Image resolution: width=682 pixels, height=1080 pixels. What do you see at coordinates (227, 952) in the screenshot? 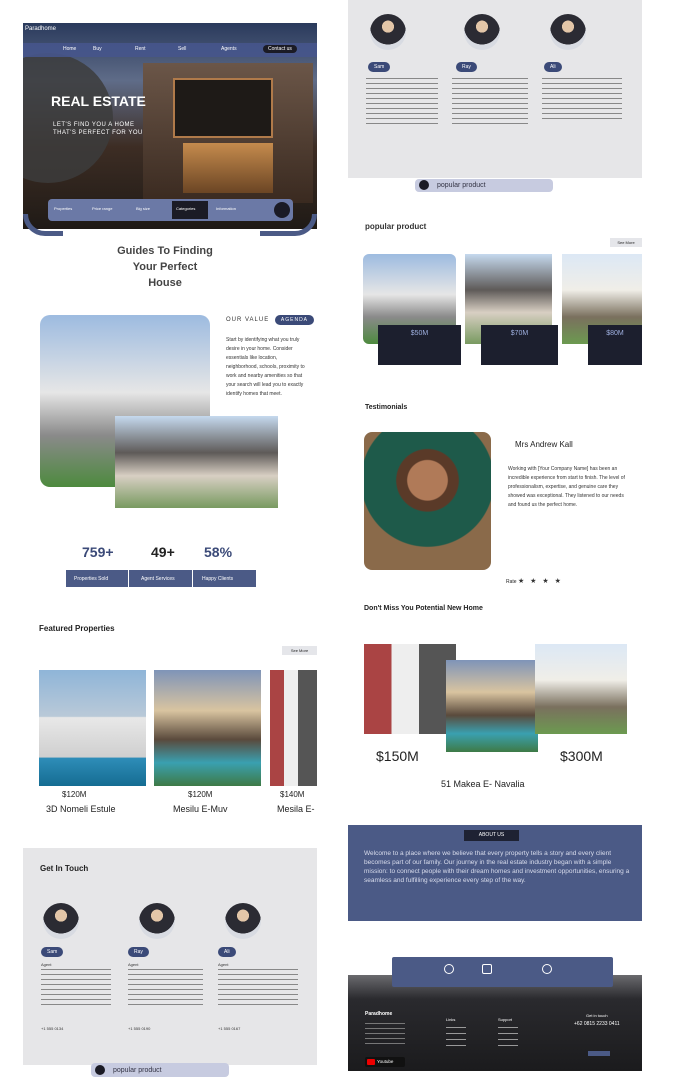
I see `agent-name-3: Ali` at bounding box center [227, 952].